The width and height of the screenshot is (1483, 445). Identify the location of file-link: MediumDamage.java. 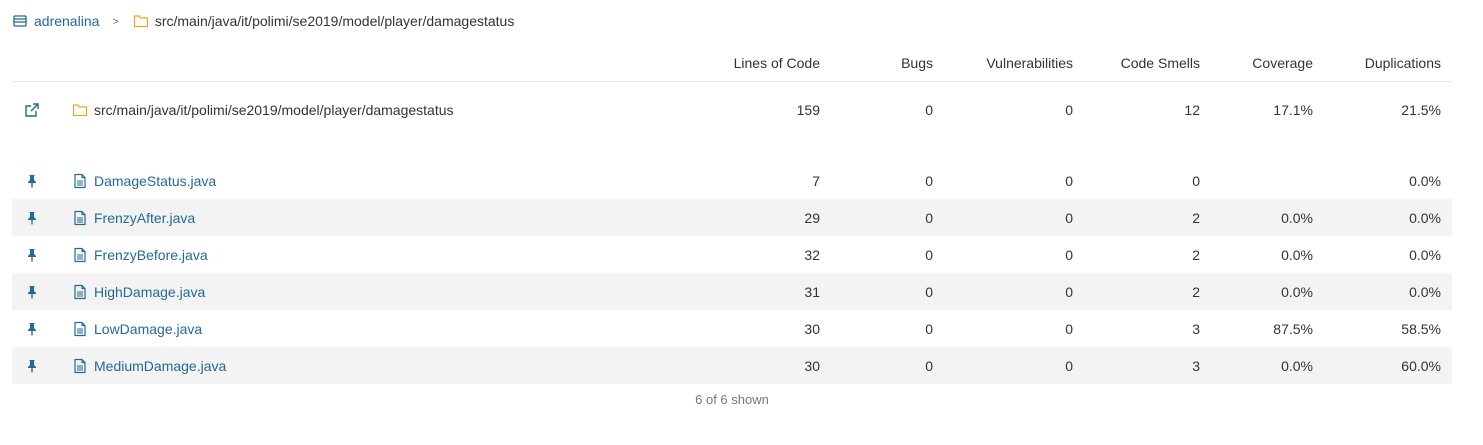
(149, 366).